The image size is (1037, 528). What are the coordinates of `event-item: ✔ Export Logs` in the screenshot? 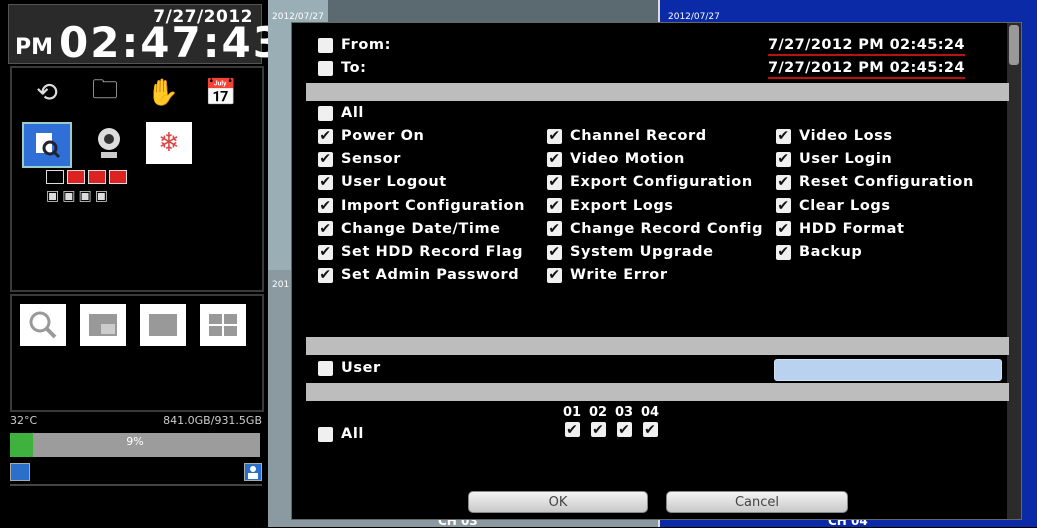 It's located at (610, 206).